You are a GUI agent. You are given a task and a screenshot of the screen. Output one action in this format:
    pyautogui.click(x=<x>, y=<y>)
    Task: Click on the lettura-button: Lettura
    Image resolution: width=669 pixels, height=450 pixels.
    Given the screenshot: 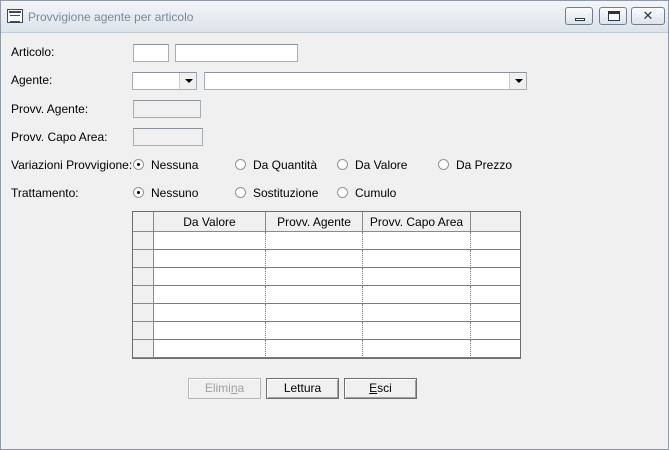 What is the action you would take?
    pyautogui.click(x=302, y=388)
    